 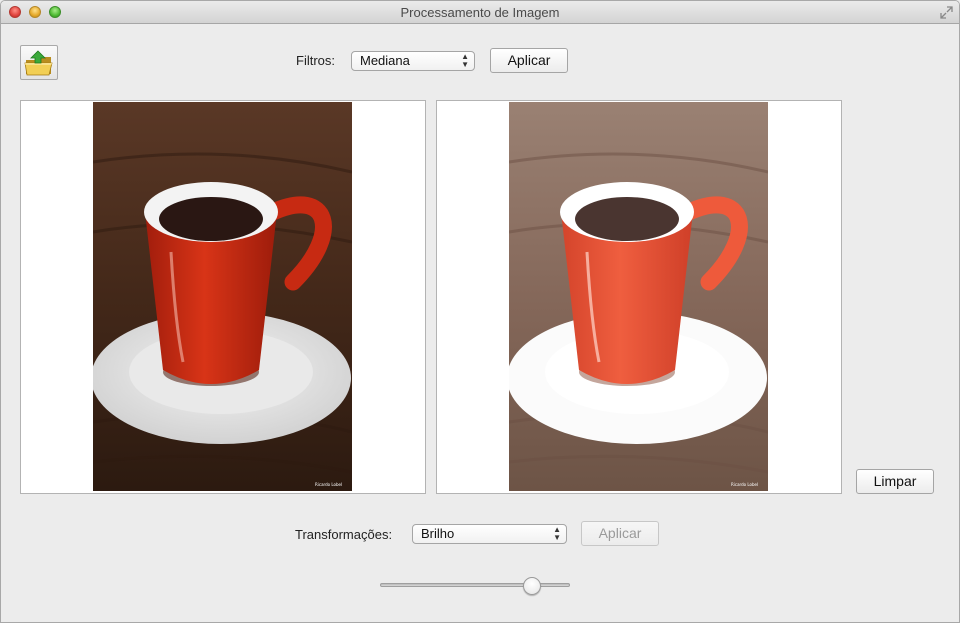 I want to click on processed-image-watermark: Ricardo Lobel, so click(x=744, y=484).